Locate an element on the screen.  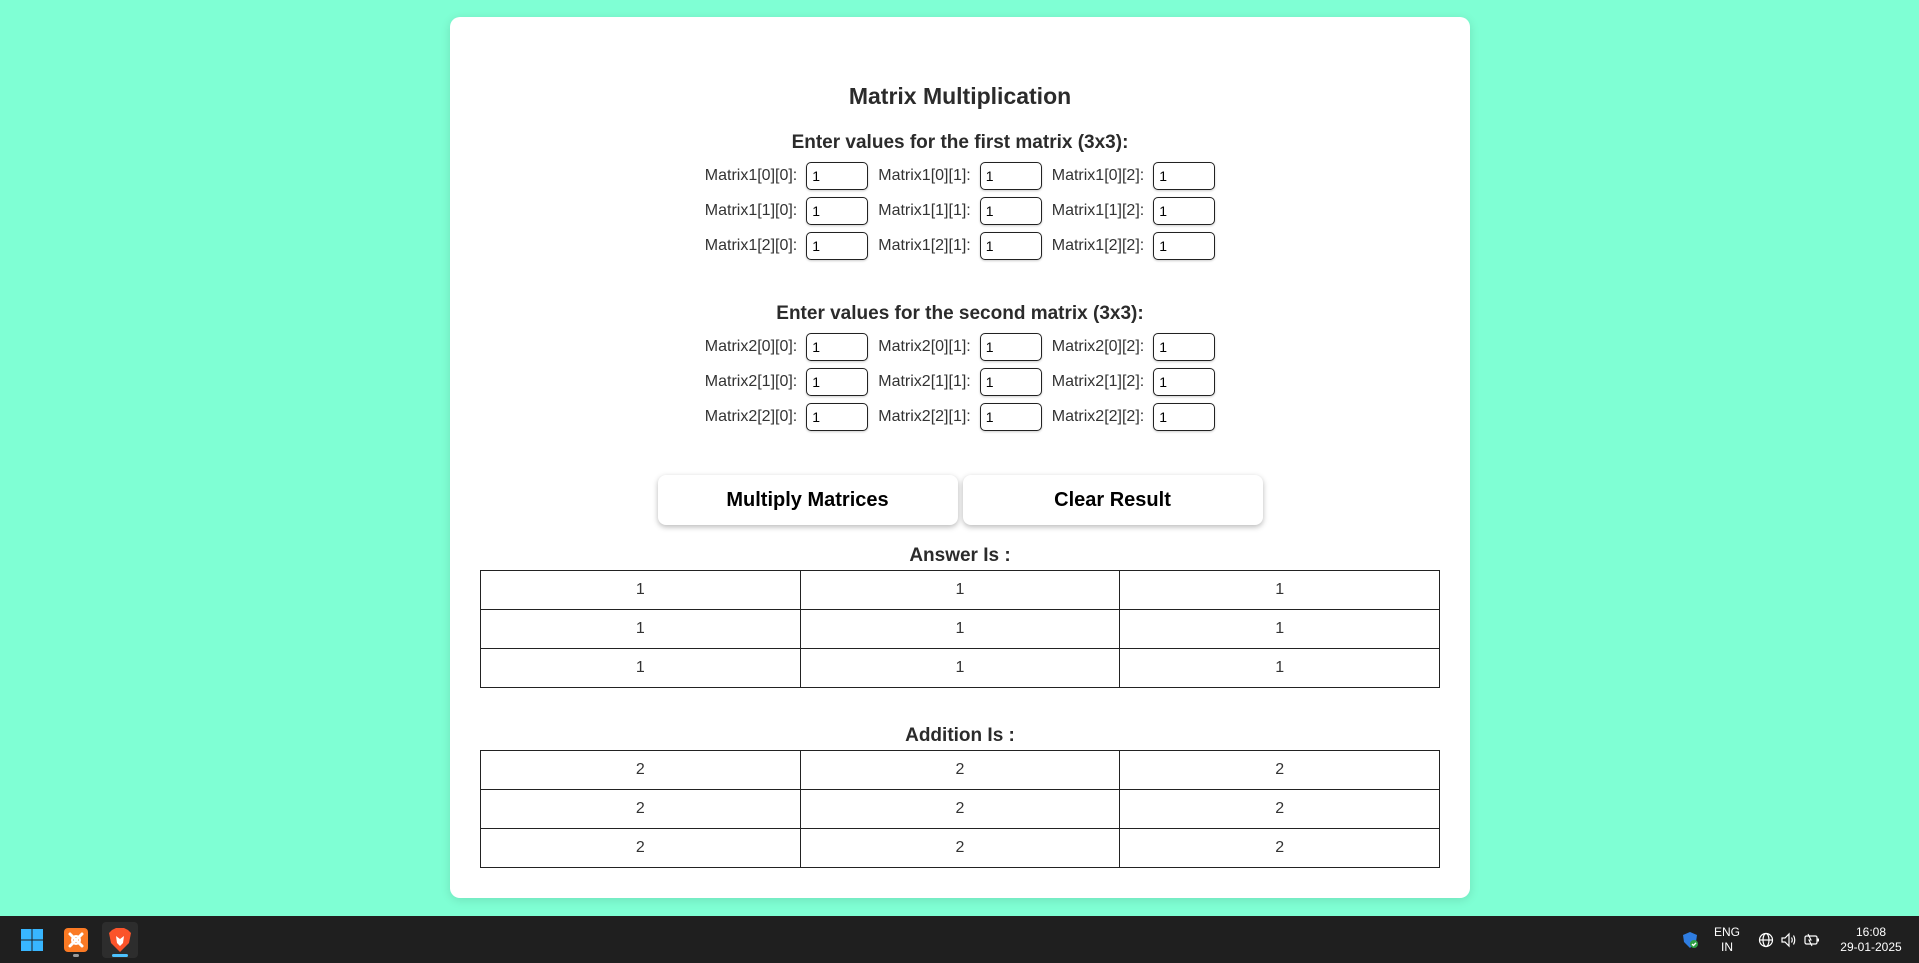
matrix1-row-2: Matrix1[2][0]: Matrix1[2][1] is located at coordinates (960, 246).